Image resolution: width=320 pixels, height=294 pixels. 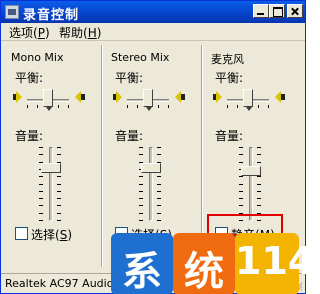 I want to click on status-text: Realtek AC97 Audio, so click(x=59, y=283).